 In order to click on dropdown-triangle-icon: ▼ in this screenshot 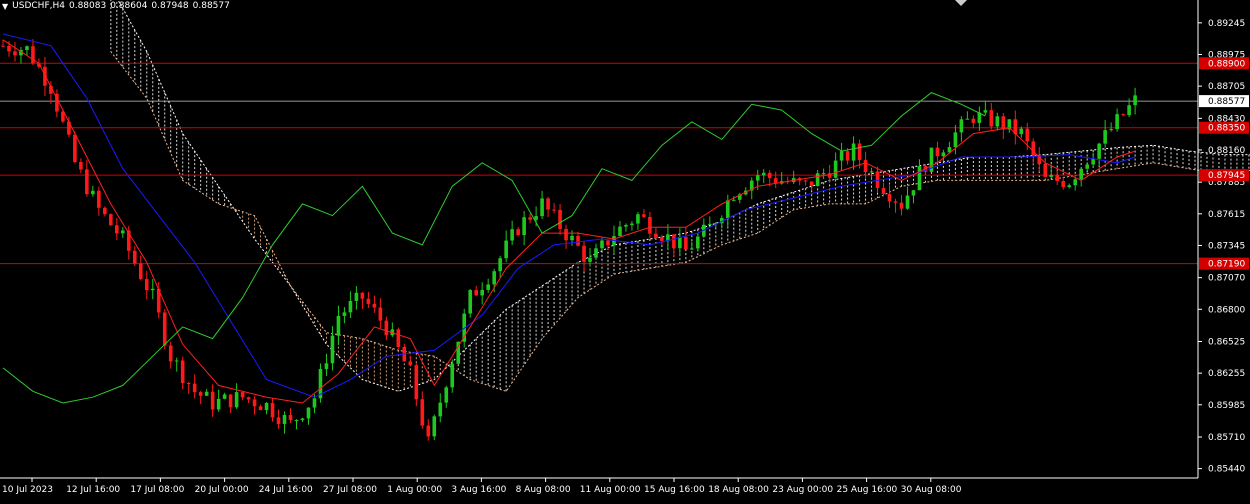, I will do `click(5, 6)`.